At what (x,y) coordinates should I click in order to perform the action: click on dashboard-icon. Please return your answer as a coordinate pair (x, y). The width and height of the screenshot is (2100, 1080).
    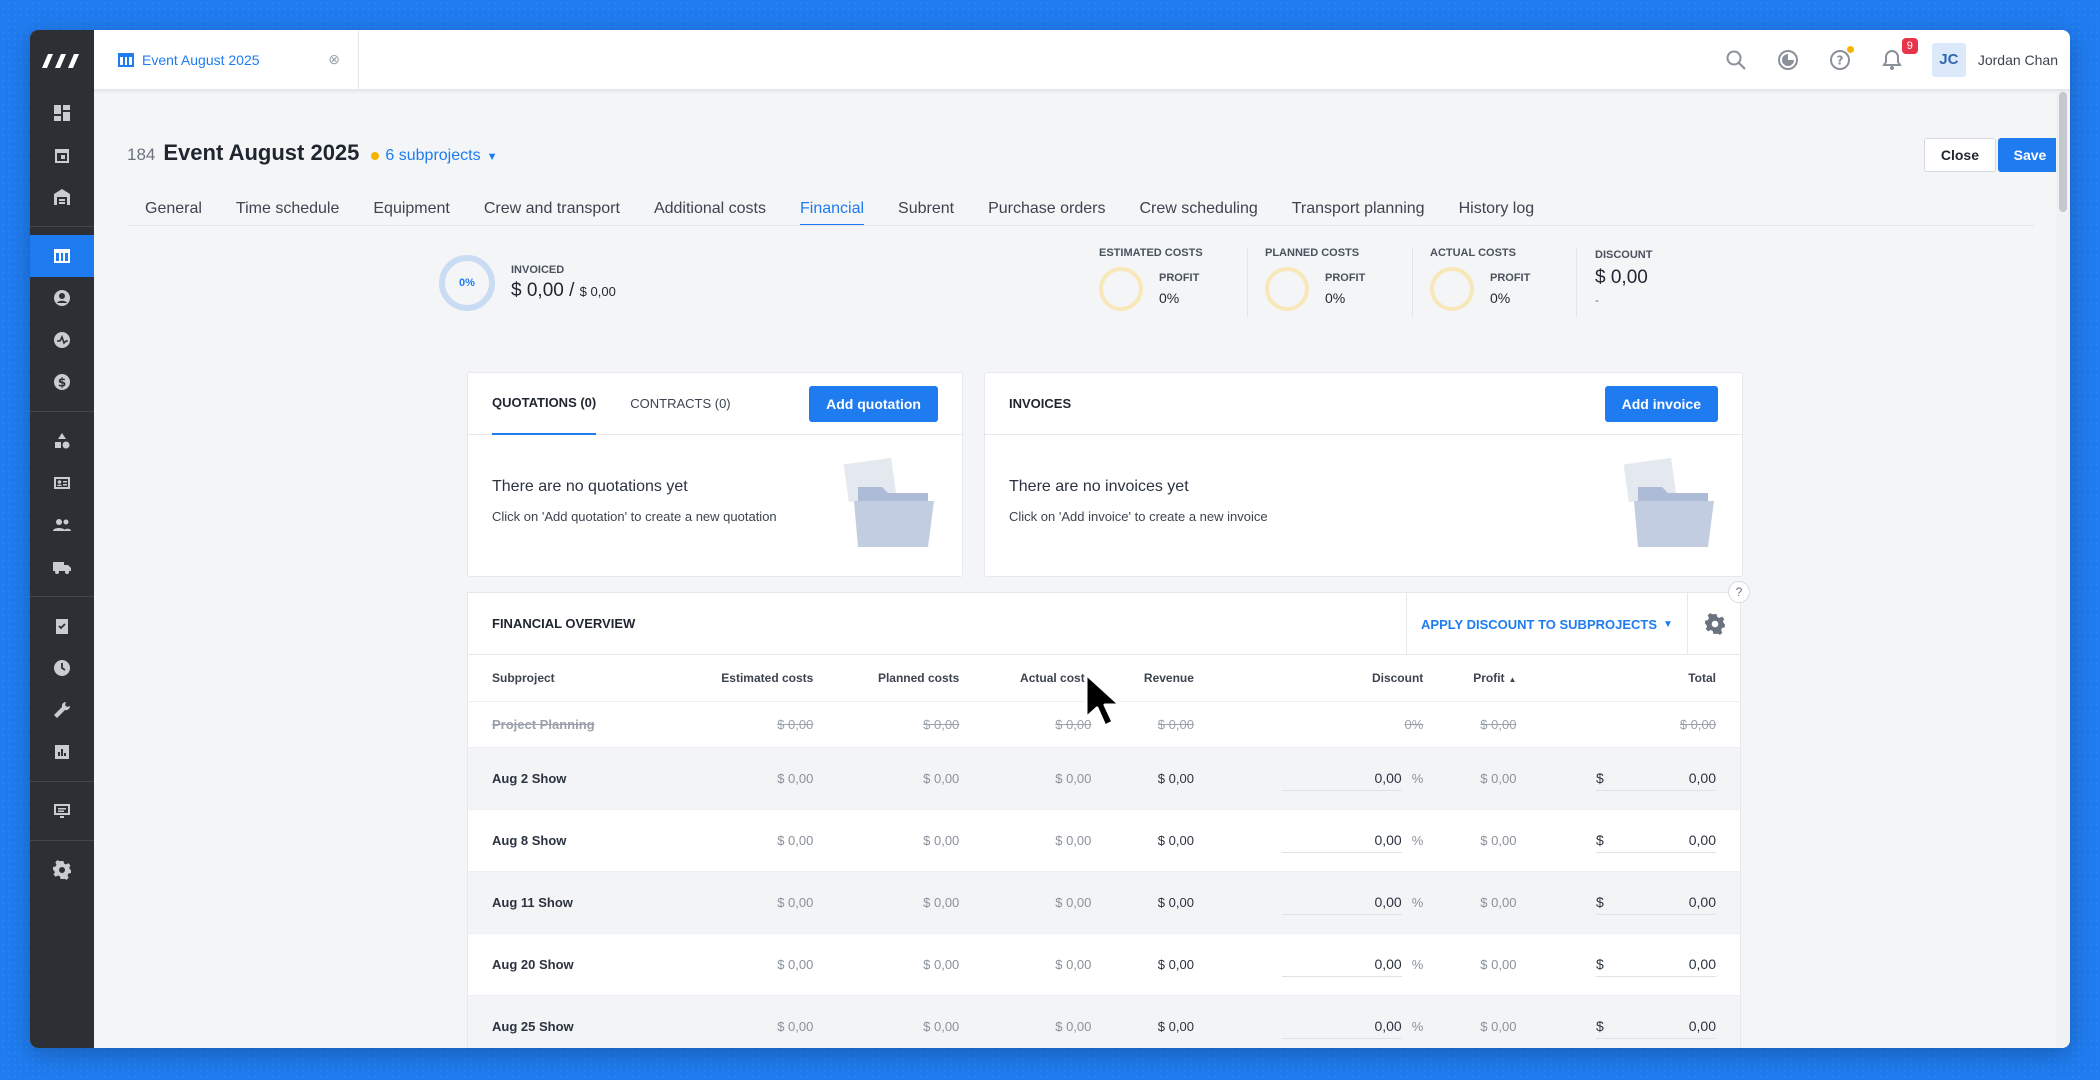
    Looking at the image, I should click on (62, 113).